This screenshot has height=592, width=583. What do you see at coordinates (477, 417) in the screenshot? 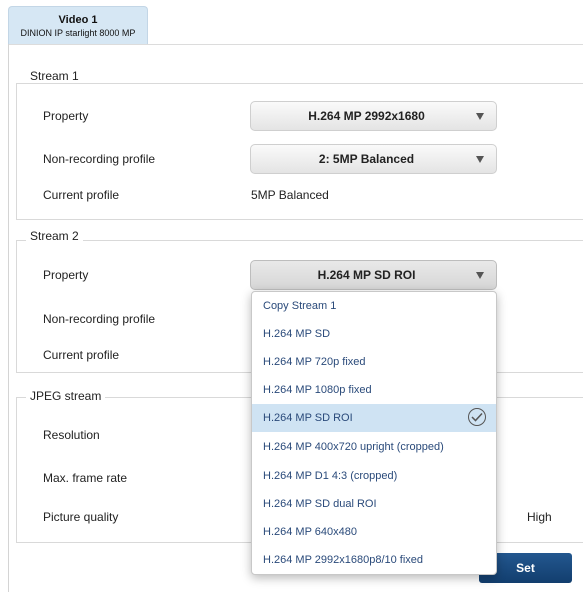
I see `check-circle-icon` at bounding box center [477, 417].